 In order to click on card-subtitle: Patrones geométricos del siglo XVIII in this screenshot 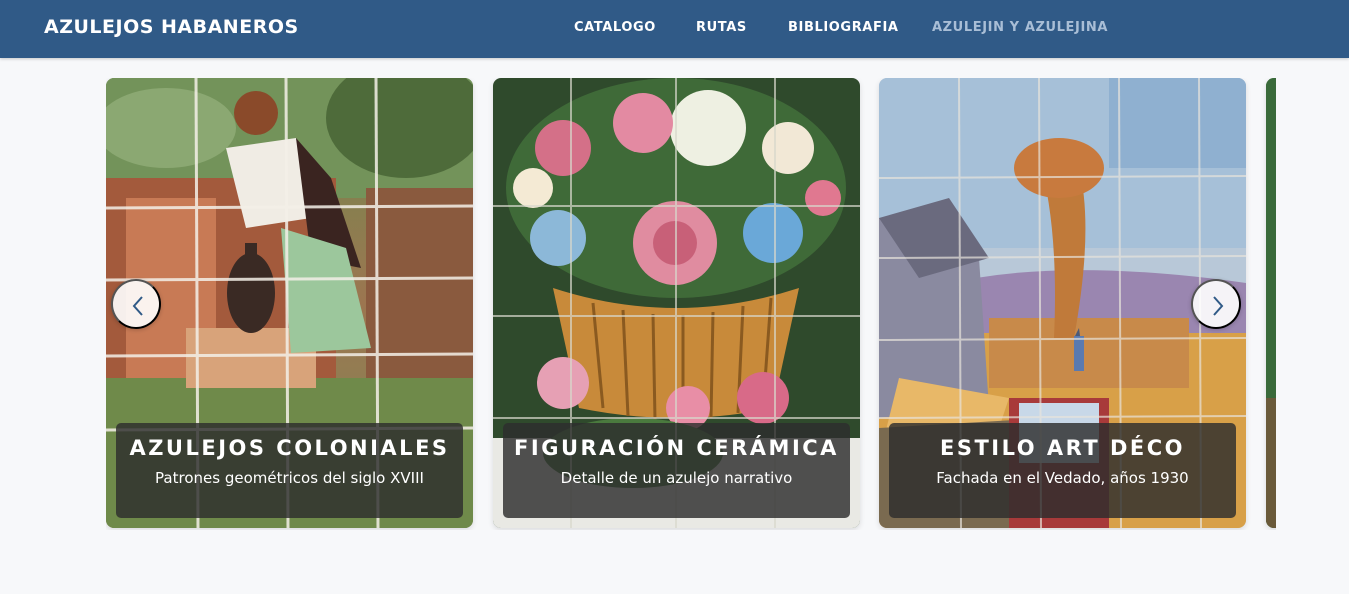, I will do `click(289, 478)`.